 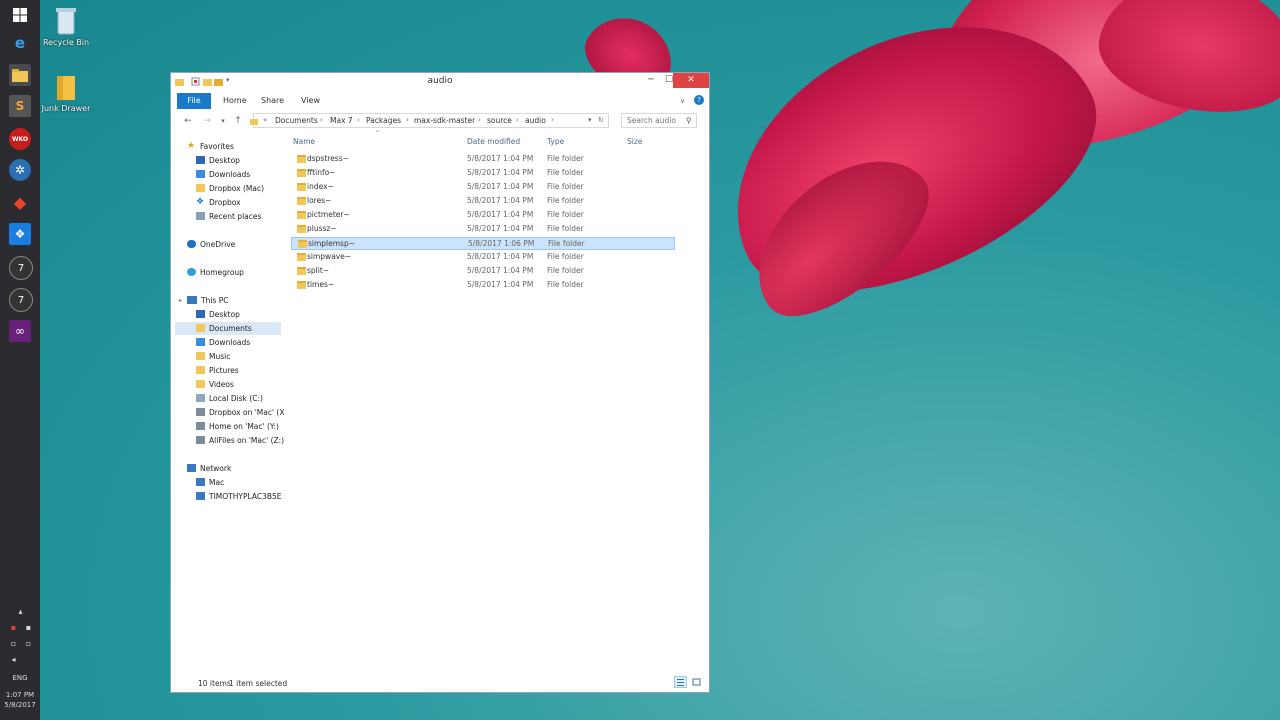 What do you see at coordinates (20, 139) in the screenshot?
I see `wko-icon: WKO` at bounding box center [20, 139].